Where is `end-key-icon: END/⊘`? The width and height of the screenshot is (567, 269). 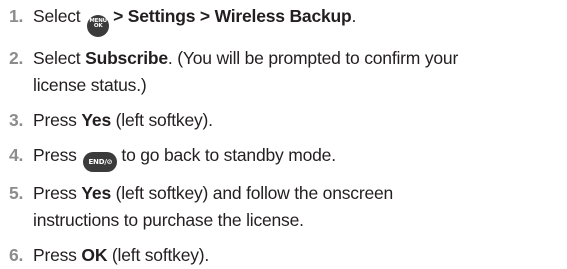
end-key-icon: END/⊘ is located at coordinates (100, 161).